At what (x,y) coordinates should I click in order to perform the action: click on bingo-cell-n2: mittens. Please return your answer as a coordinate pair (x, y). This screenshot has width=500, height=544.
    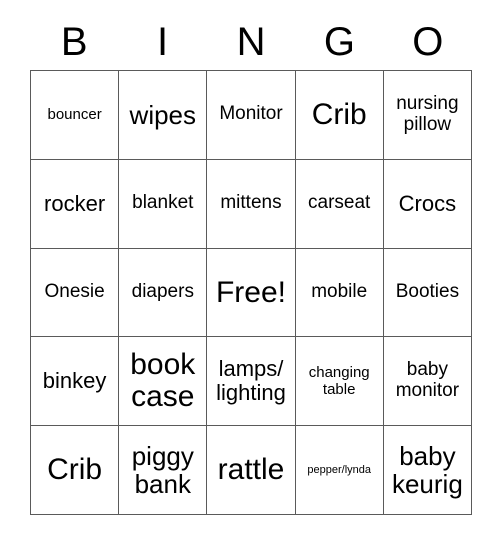
    Looking at the image, I should click on (251, 204).